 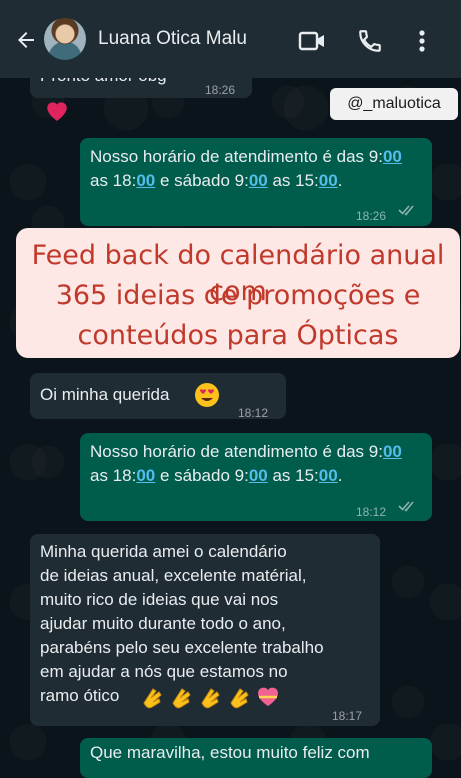 What do you see at coordinates (268, 696) in the screenshot?
I see `heart-with-ribbon-emoji-icon` at bounding box center [268, 696].